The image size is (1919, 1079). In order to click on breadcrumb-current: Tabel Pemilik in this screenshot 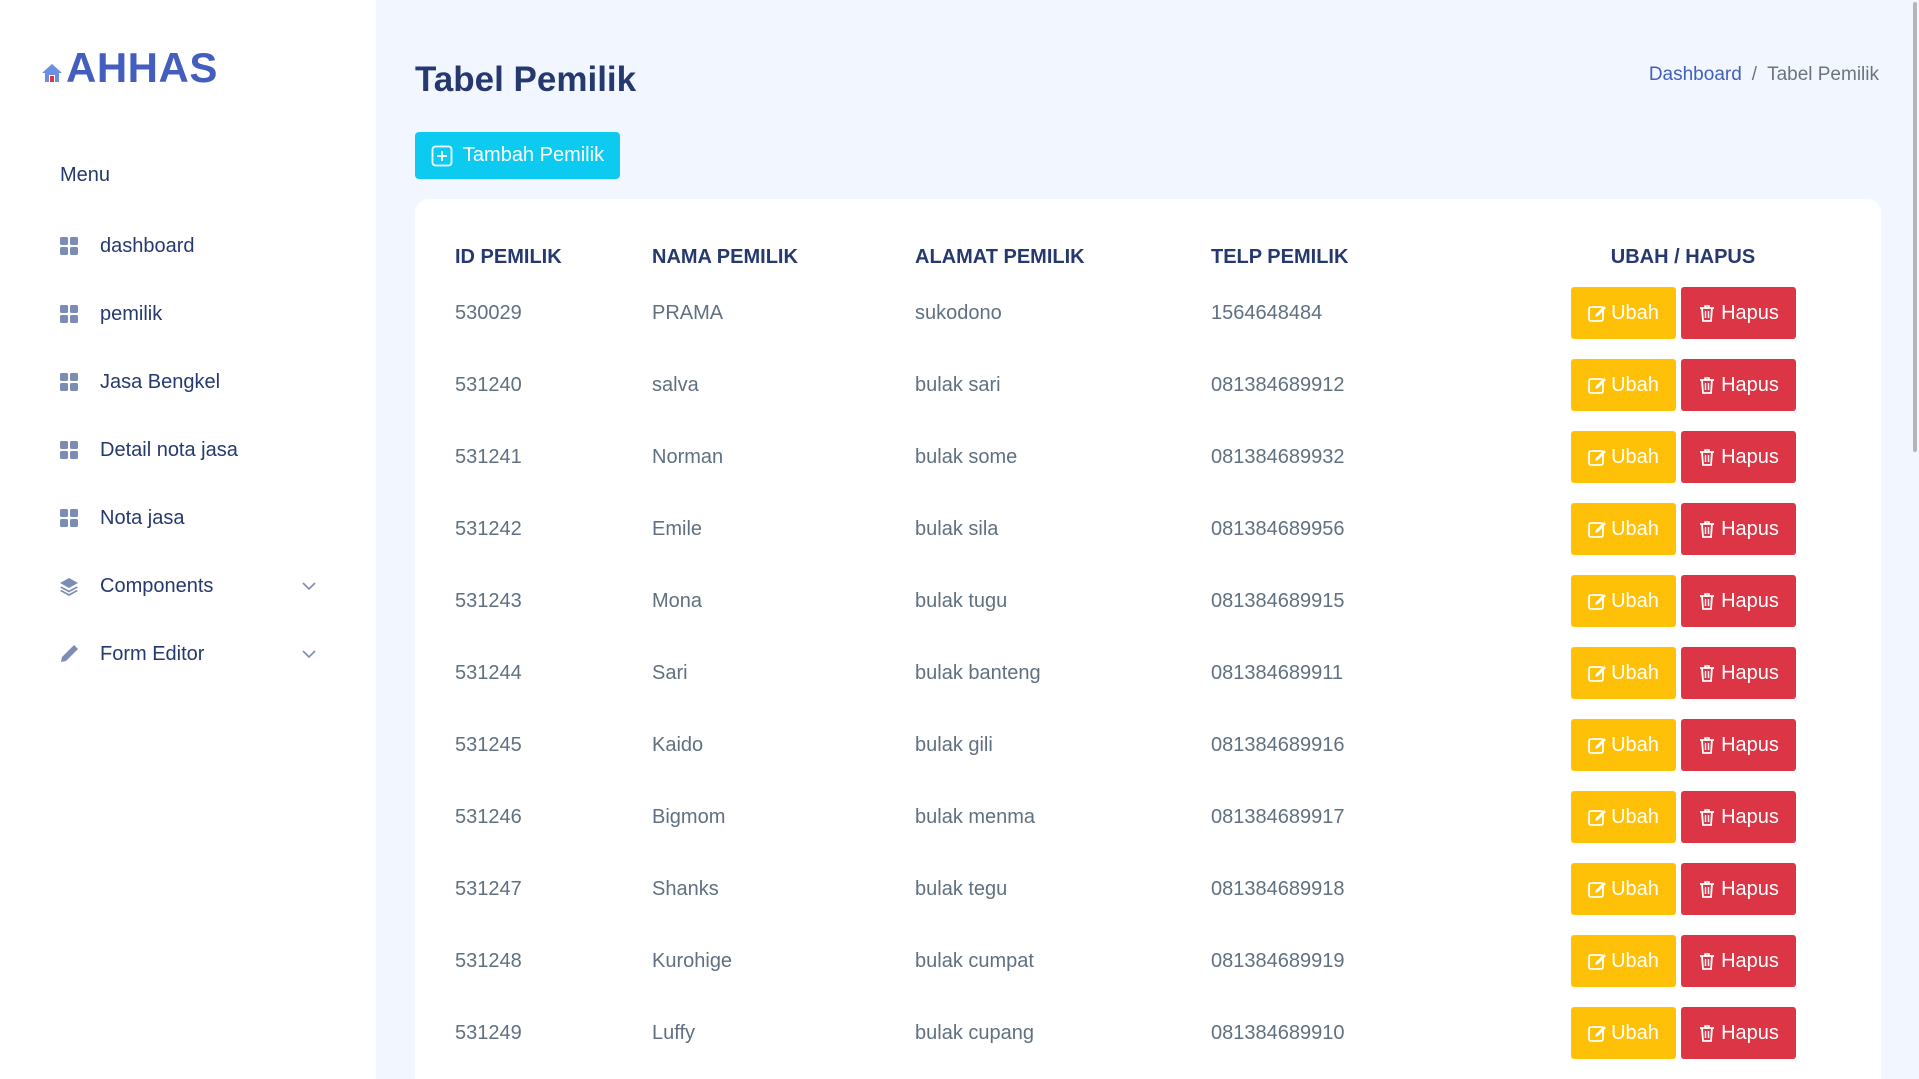, I will do `click(1823, 74)`.